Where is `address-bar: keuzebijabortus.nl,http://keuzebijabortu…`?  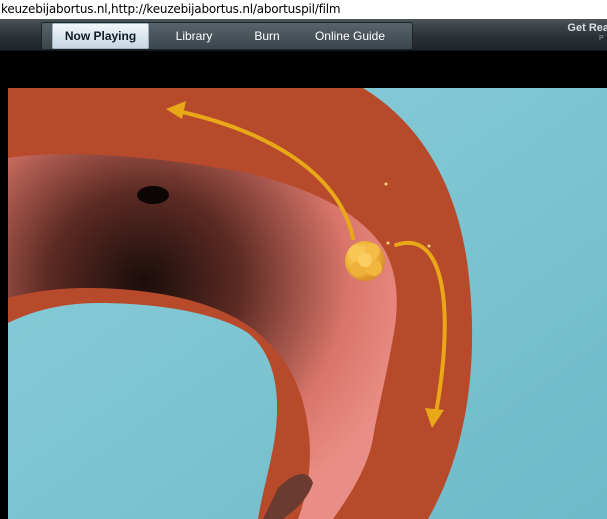 address-bar: keuzebijabortus.nl,http://keuzebijabortu… is located at coordinates (303, 9).